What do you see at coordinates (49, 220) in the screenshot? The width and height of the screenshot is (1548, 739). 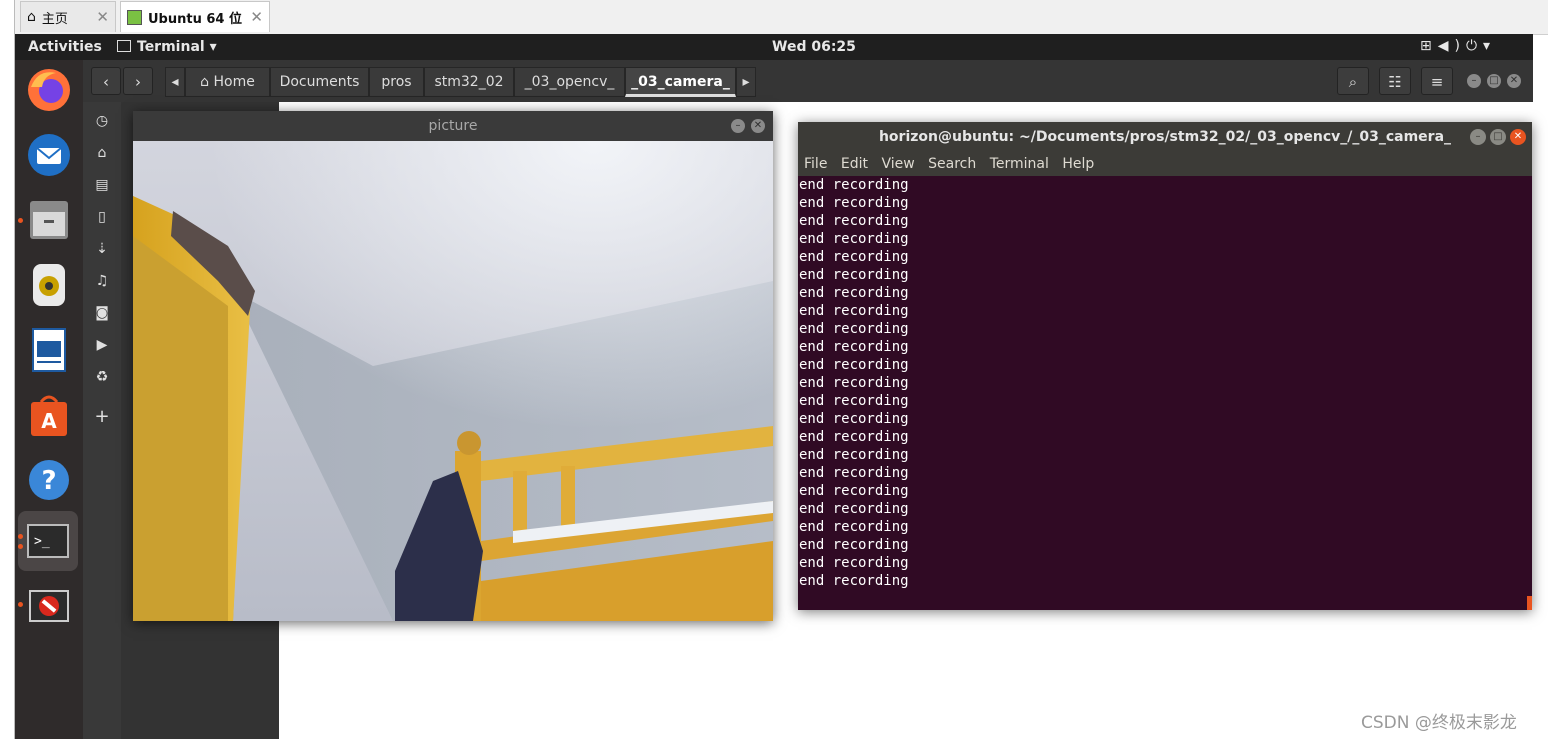 I see `files-icon` at bounding box center [49, 220].